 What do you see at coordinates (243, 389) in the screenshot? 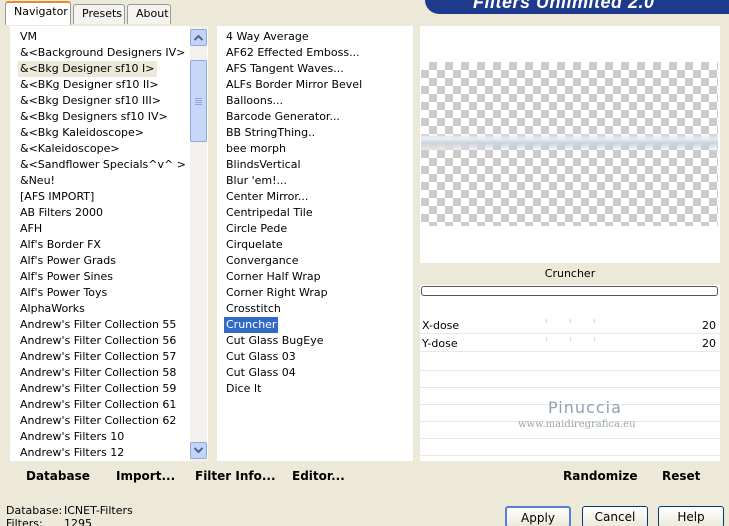
I see `filter-item: Dice It` at bounding box center [243, 389].